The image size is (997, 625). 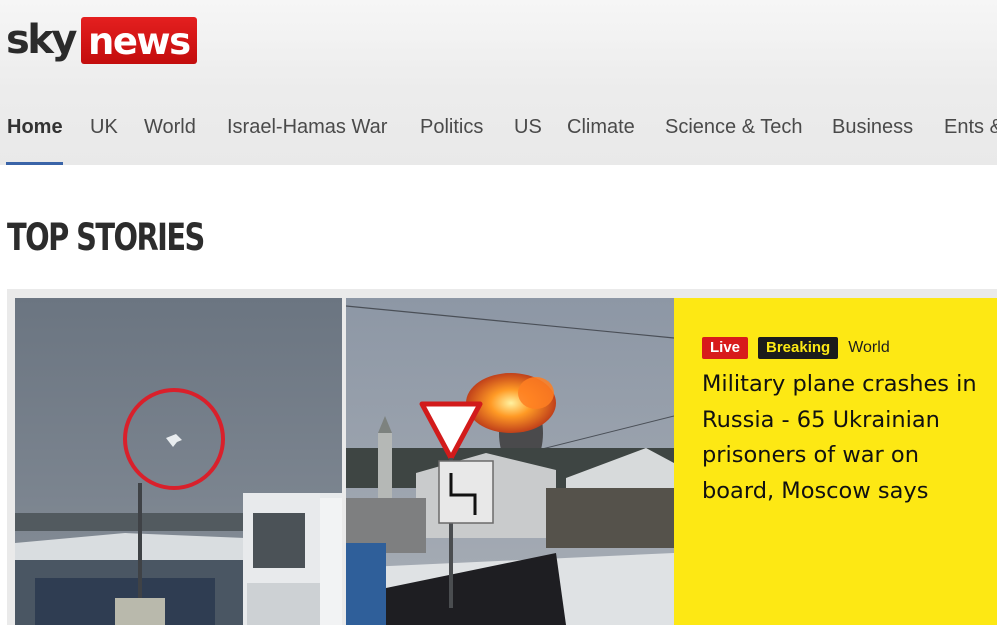 I want to click on nav-item-science-tech: Science & Tech, so click(x=734, y=127).